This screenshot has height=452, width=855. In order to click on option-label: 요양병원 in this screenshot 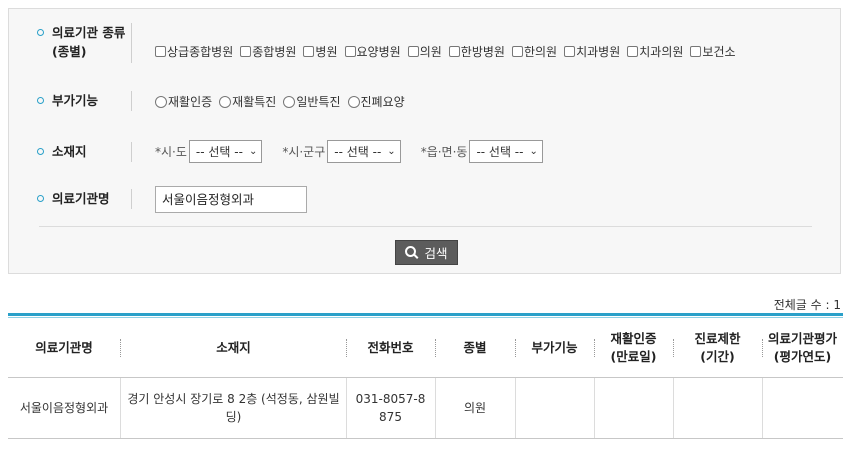, I will do `click(378, 52)`.